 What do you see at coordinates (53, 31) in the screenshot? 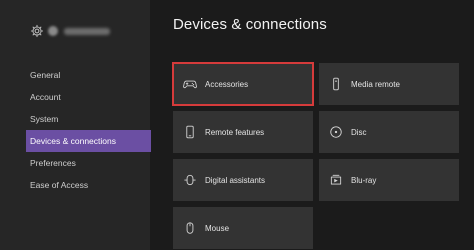
I see `avatar` at bounding box center [53, 31].